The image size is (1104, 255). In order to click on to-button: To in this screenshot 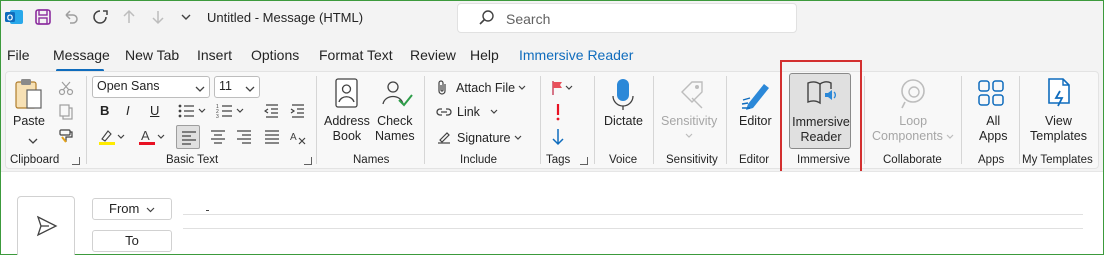, I will do `click(132, 241)`.